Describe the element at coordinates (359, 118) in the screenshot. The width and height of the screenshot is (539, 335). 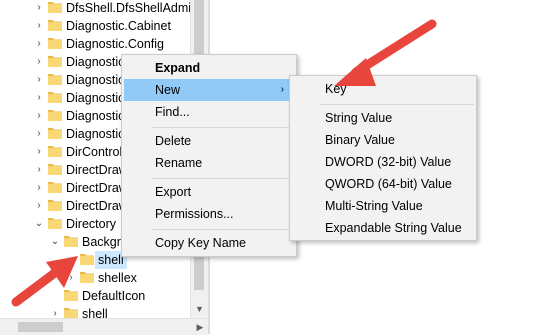
I see `menu-item-label: String Value` at that location.